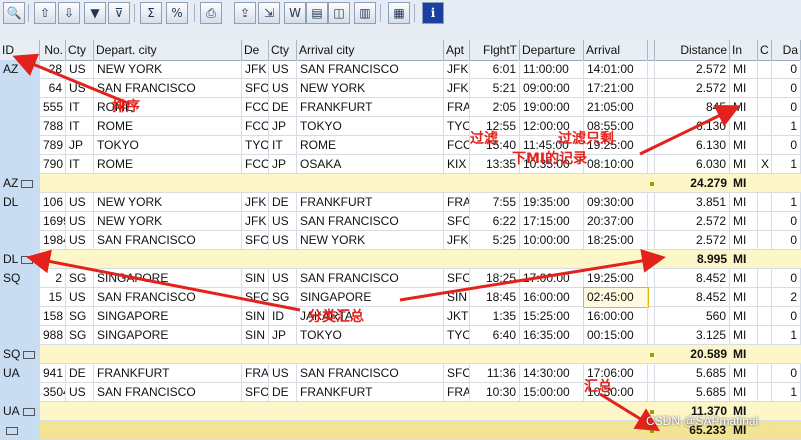 The width and height of the screenshot is (801, 440). Describe the element at coordinates (616, 335) in the screenshot. I see `cell-atime: 00:15:00` at that location.